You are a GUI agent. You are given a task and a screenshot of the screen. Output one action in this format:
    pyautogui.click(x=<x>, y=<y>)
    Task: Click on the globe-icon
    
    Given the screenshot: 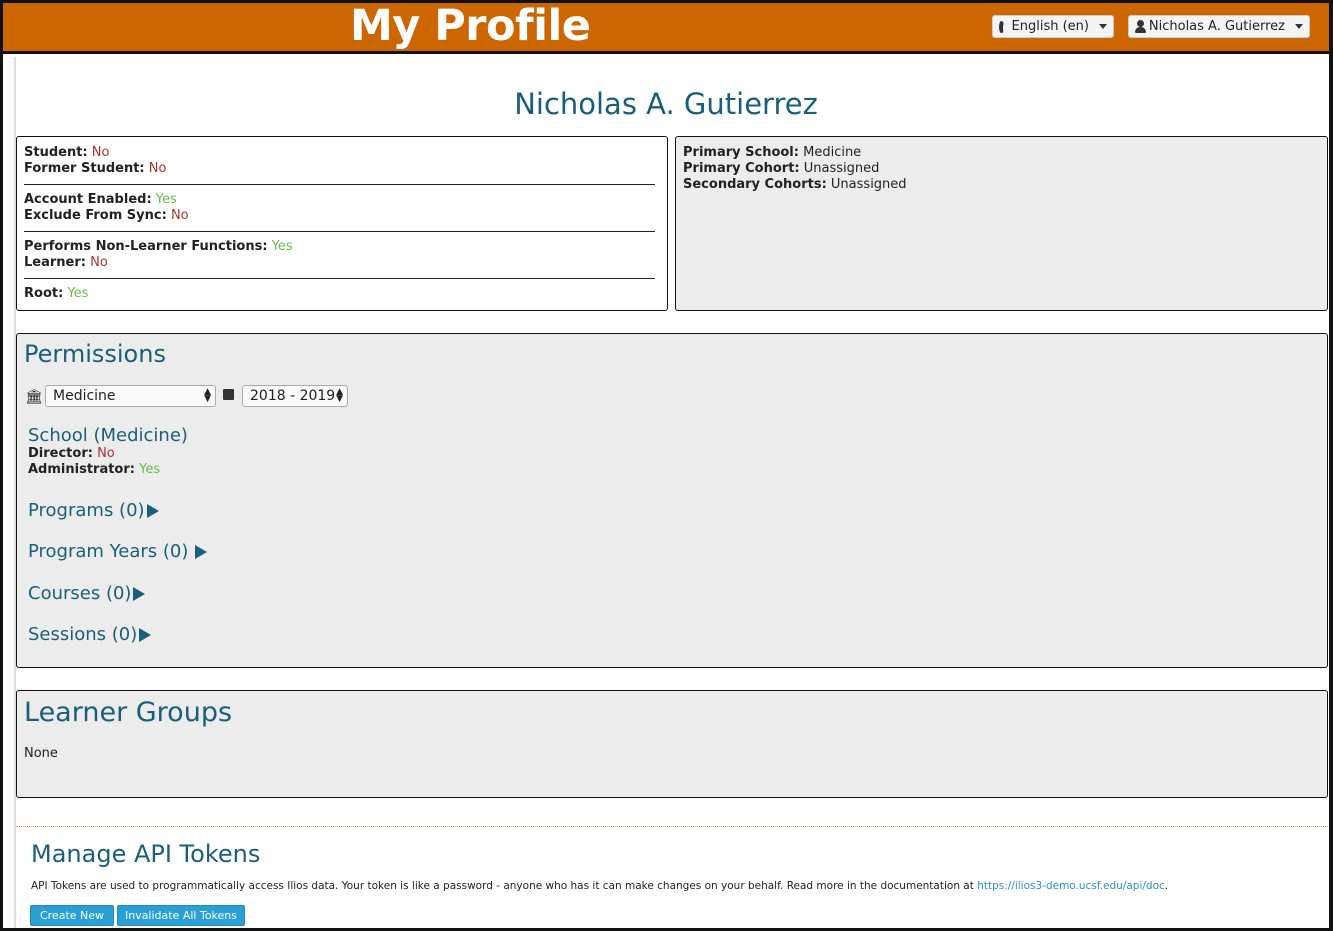 What is the action you would take?
    pyautogui.click(x=1004, y=27)
    